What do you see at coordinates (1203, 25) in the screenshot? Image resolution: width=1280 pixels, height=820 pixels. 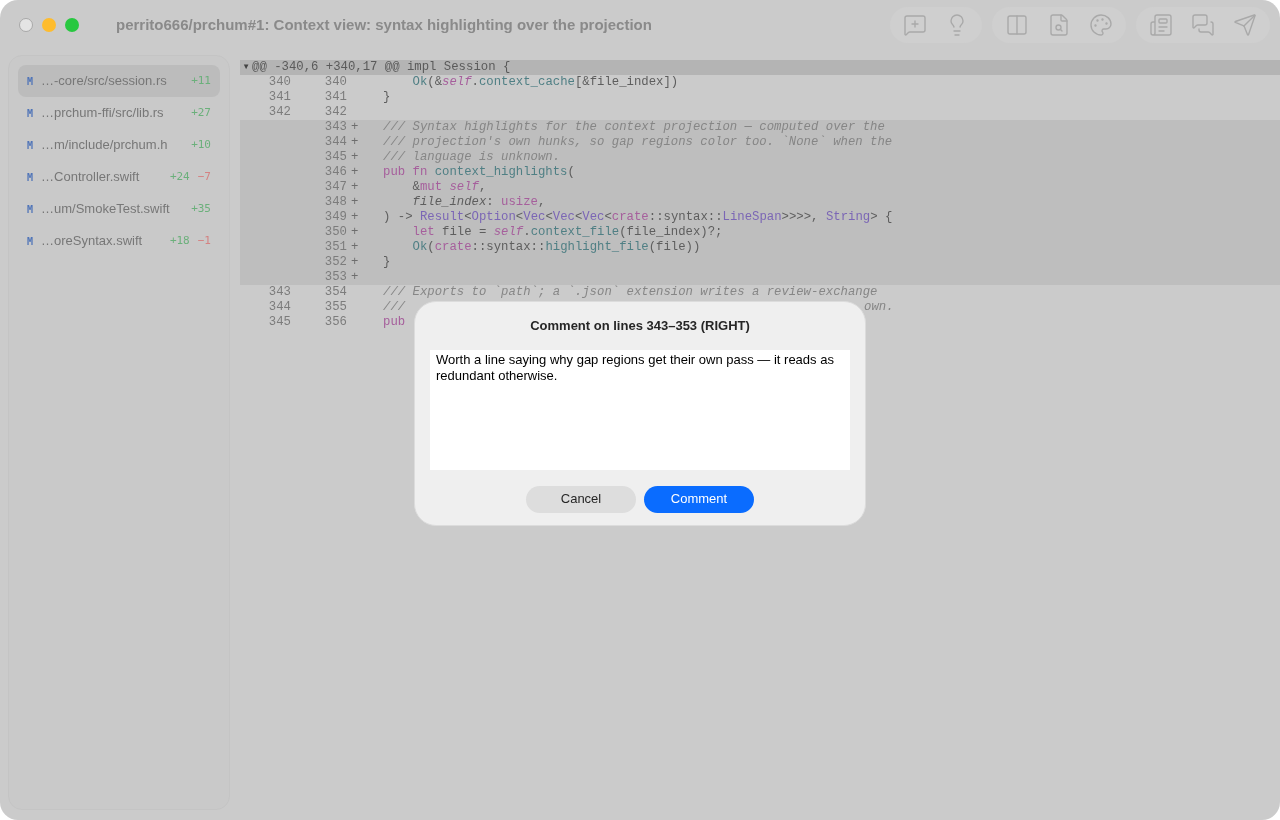 I see `chat-bubbles-icon` at bounding box center [1203, 25].